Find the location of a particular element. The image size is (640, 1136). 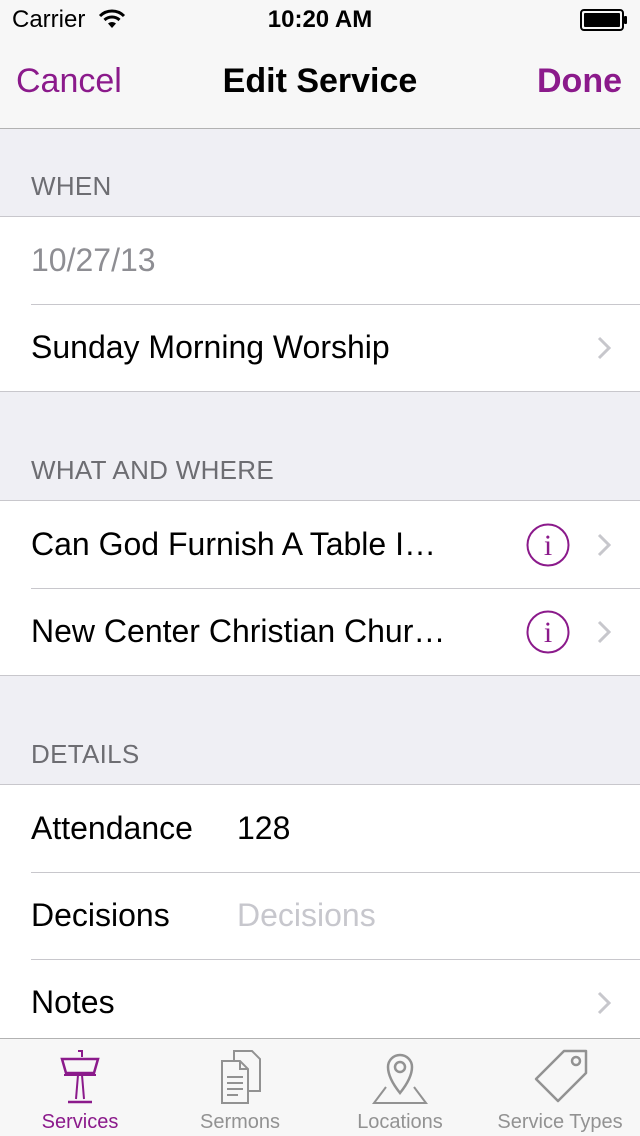

tab-sermons: Sermons is located at coordinates (240, 1087).